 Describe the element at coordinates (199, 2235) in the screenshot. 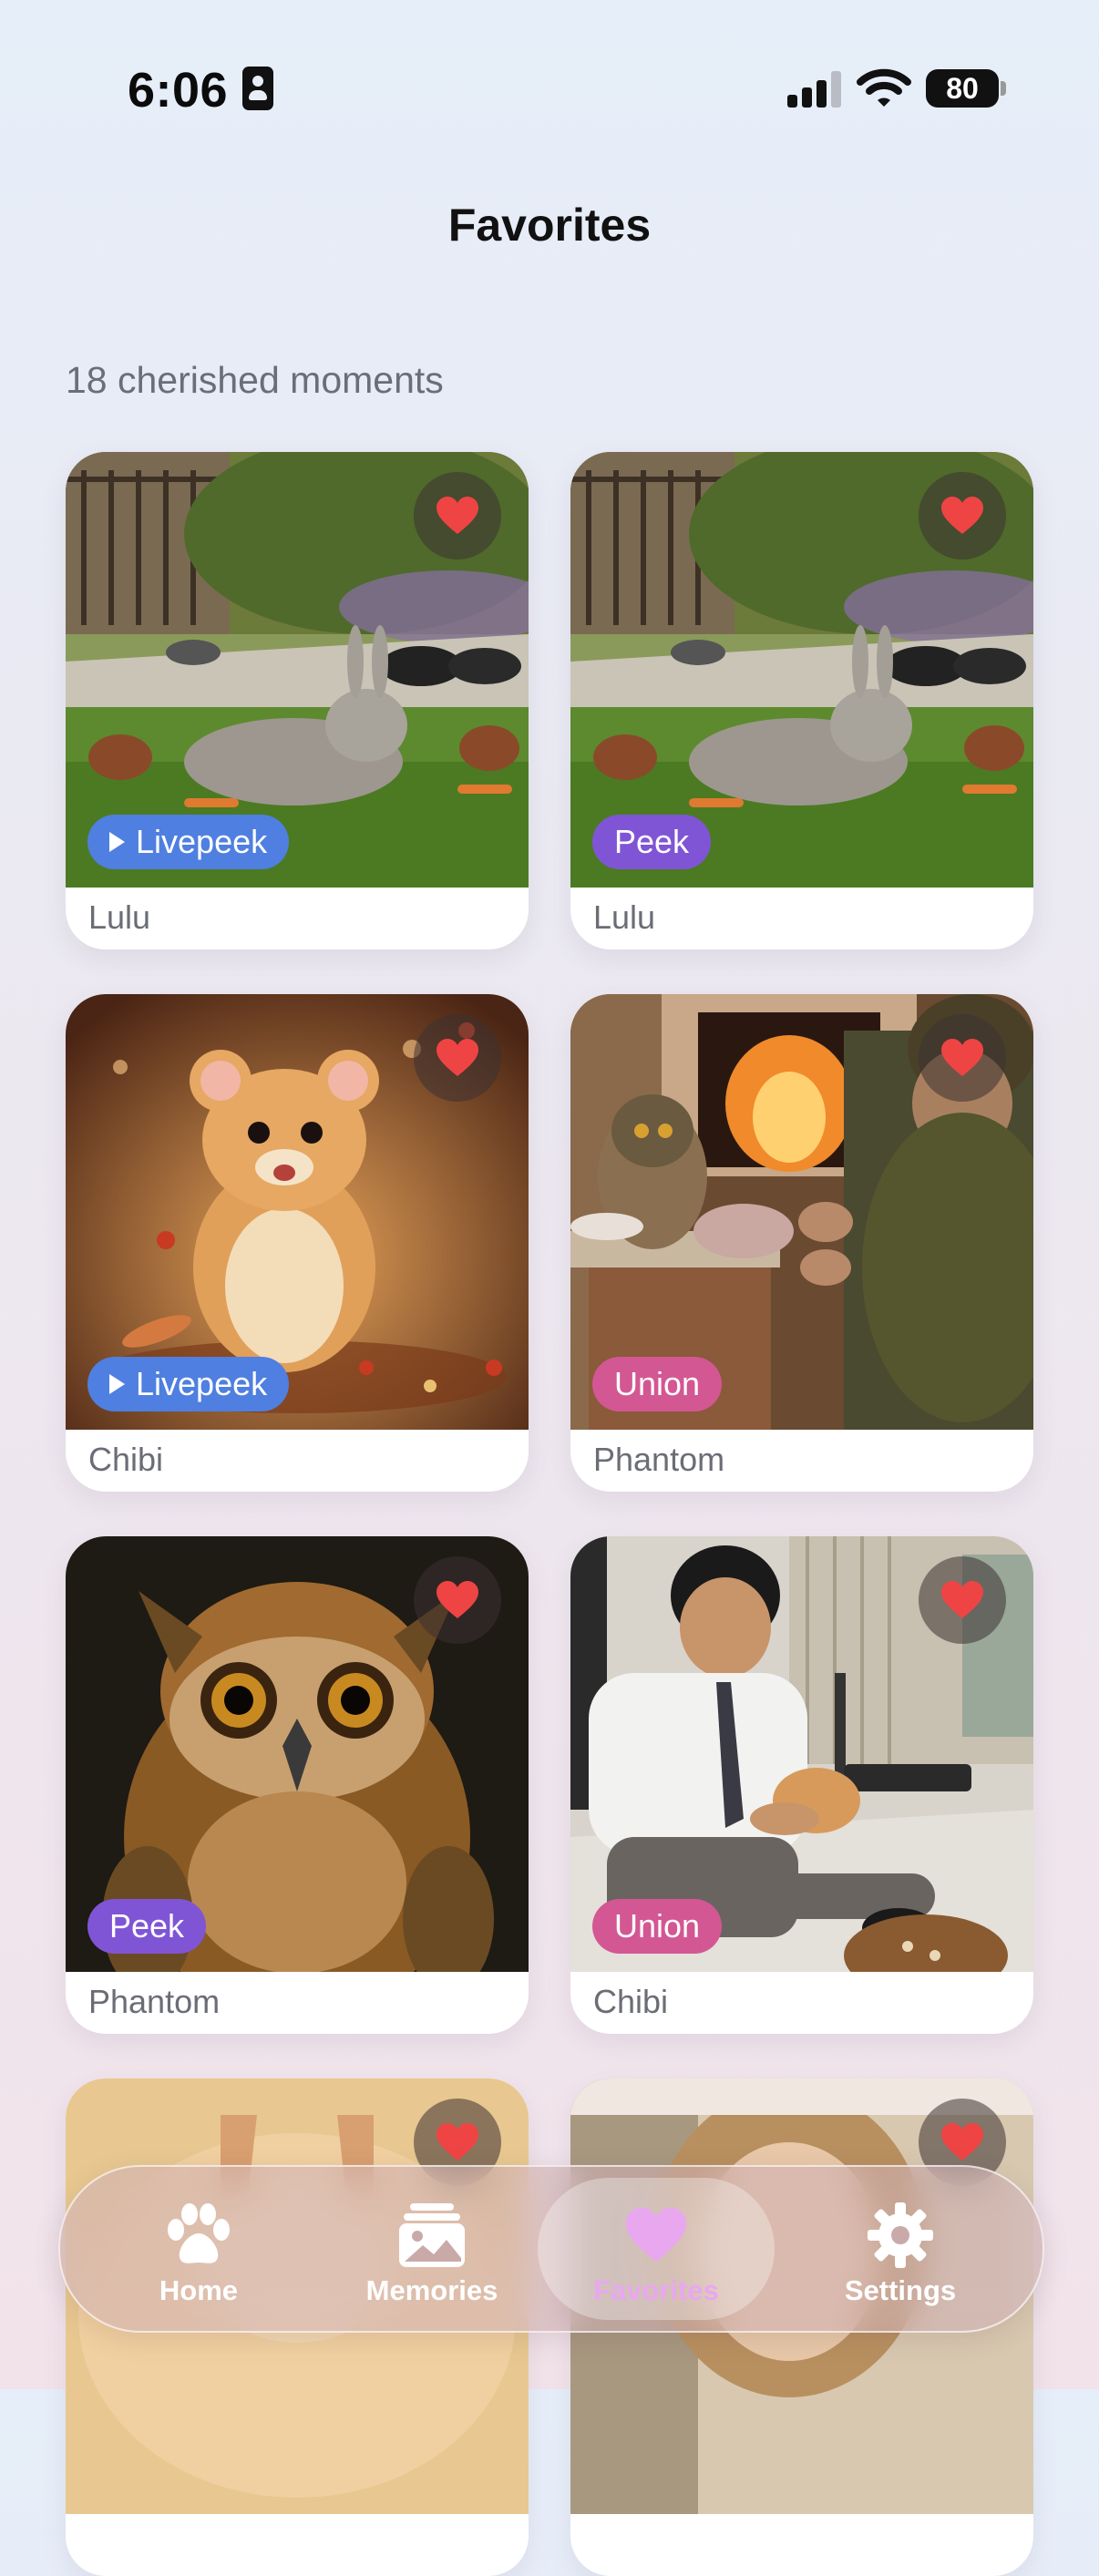

I see `paw-icon` at that location.